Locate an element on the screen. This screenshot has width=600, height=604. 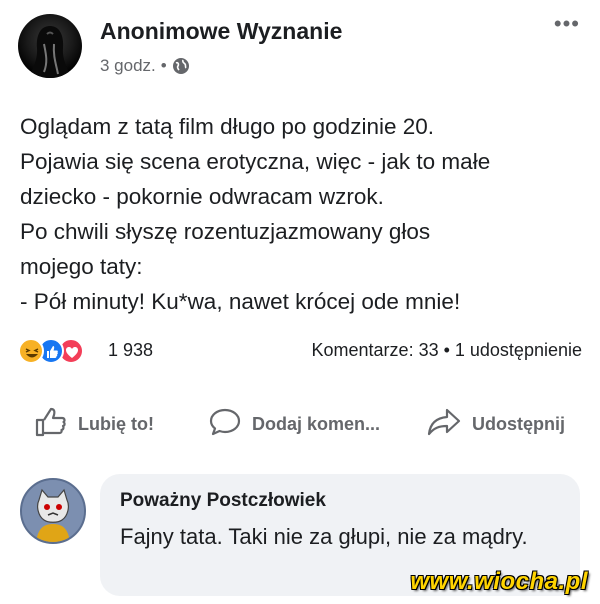
action-bar: Lubię to! Dodaj komen... Udostępnij is located at coordinates (300, 426).